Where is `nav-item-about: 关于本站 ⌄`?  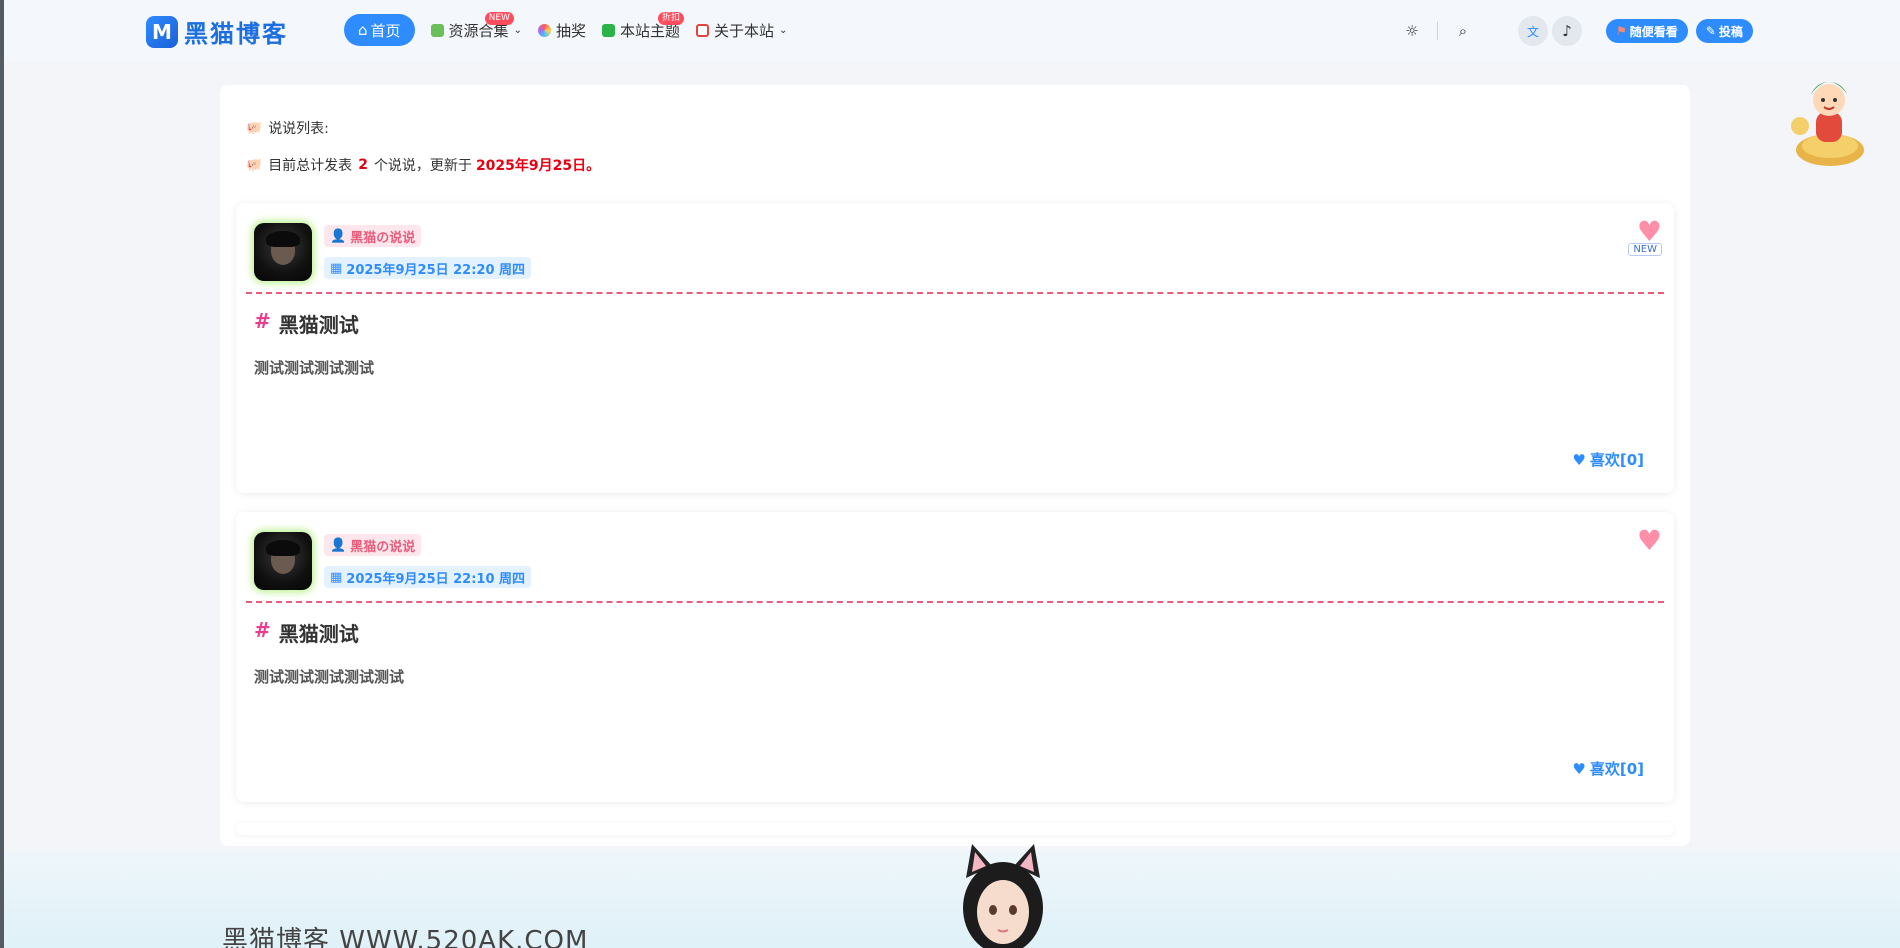
nav-item-about: 关于本站 ⌄ is located at coordinates (741, 30).